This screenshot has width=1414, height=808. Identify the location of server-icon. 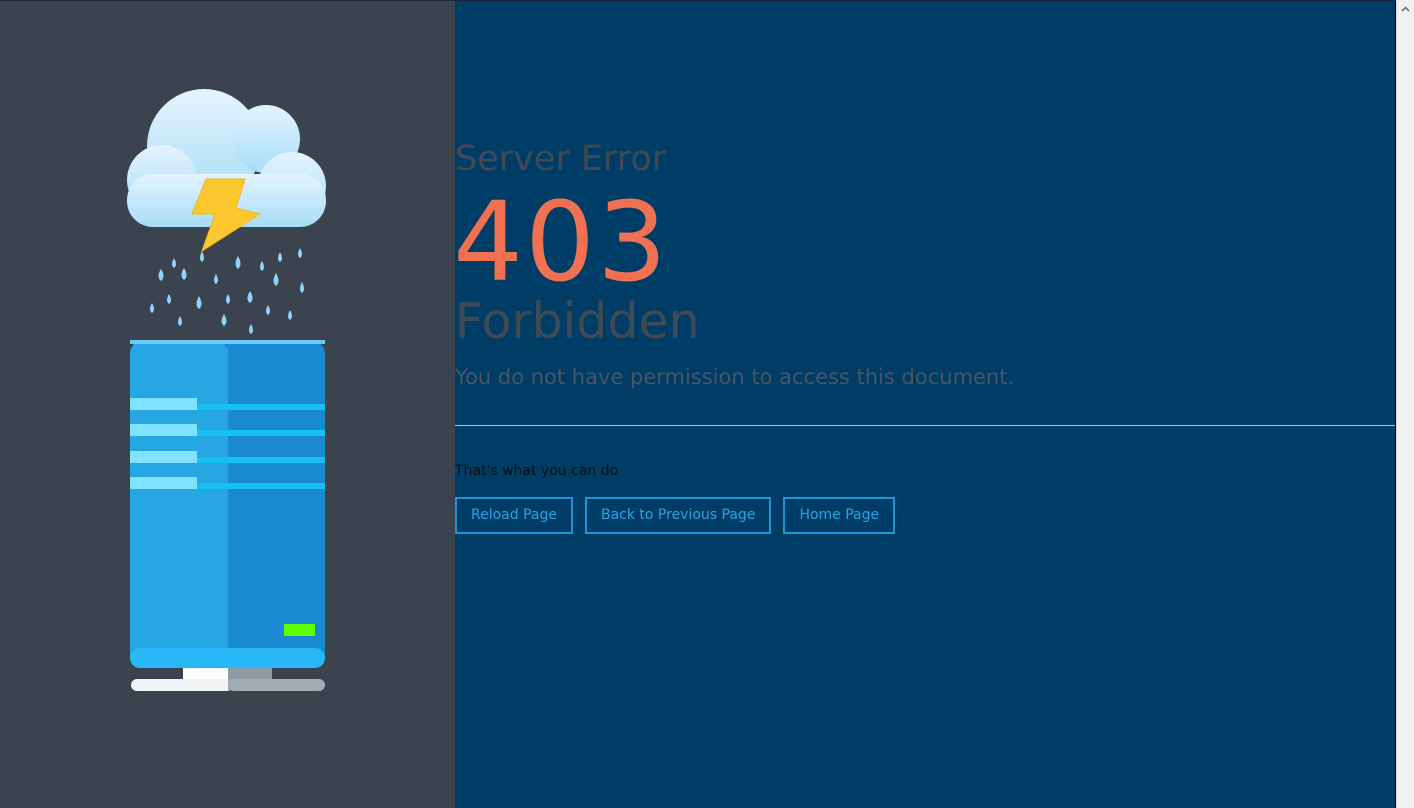
(227, 515).